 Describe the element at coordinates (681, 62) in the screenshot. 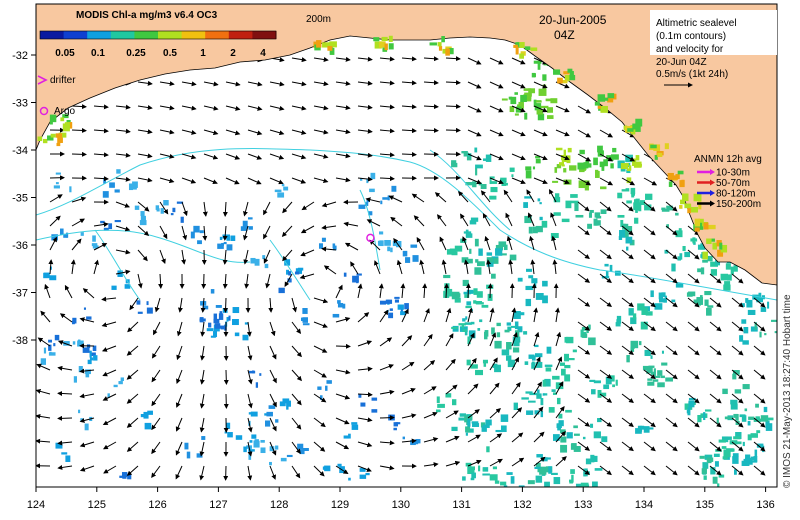

I see `legend-line-4: 20-Jun 04Z` at that location.